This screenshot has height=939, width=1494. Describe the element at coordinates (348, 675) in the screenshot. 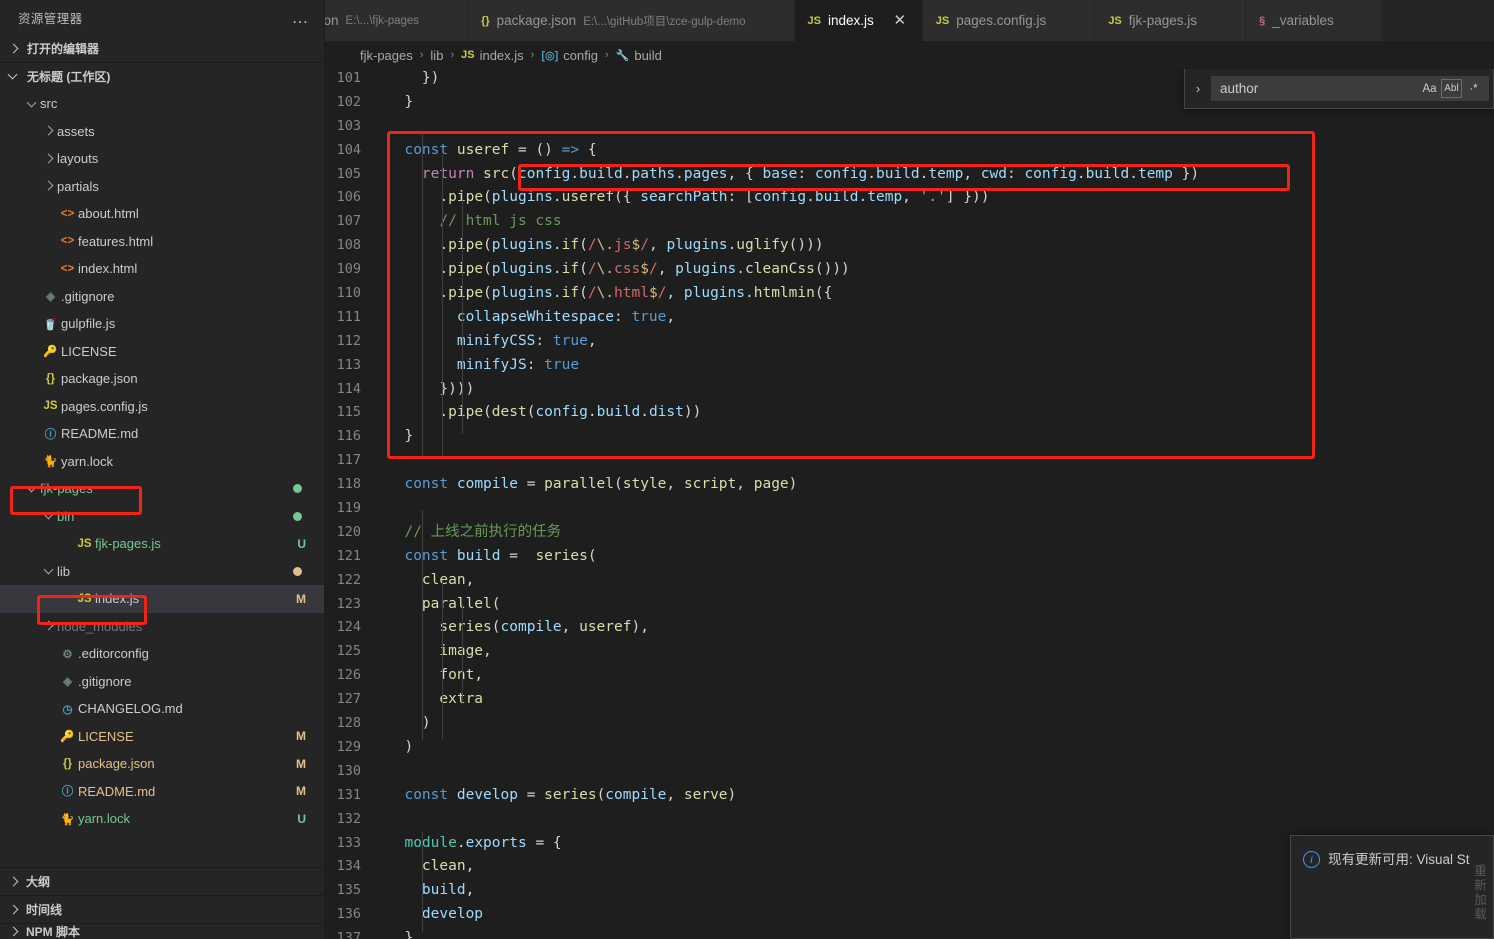

I see `line-number: 126` at that location.